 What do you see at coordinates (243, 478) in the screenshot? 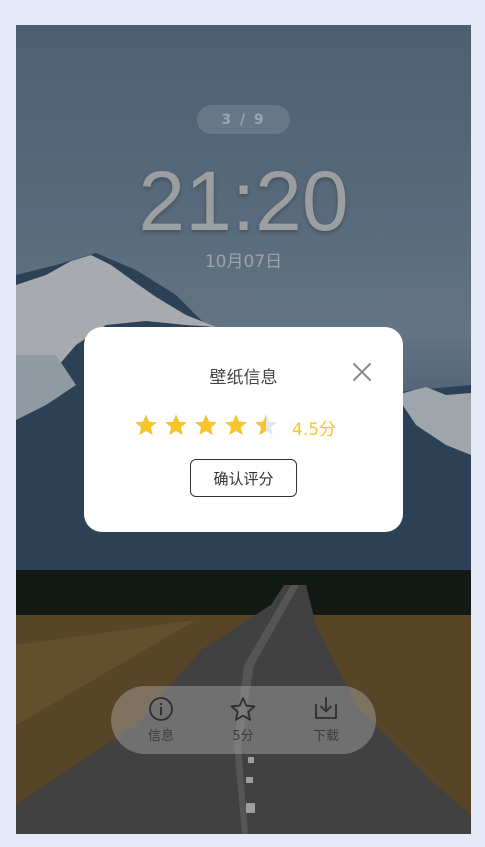
I see `confirm-rating-button: 确认评分` at bounding box center [243, 478].